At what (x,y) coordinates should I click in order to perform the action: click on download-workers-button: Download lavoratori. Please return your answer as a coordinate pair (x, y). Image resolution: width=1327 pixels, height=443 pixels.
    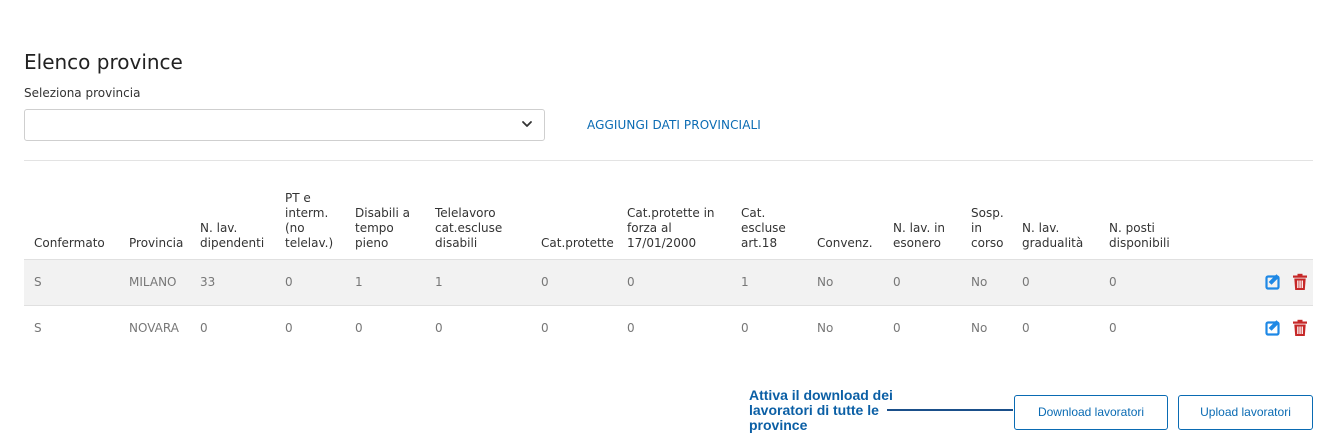
    Looking at the image, I should click on (1091, 412).